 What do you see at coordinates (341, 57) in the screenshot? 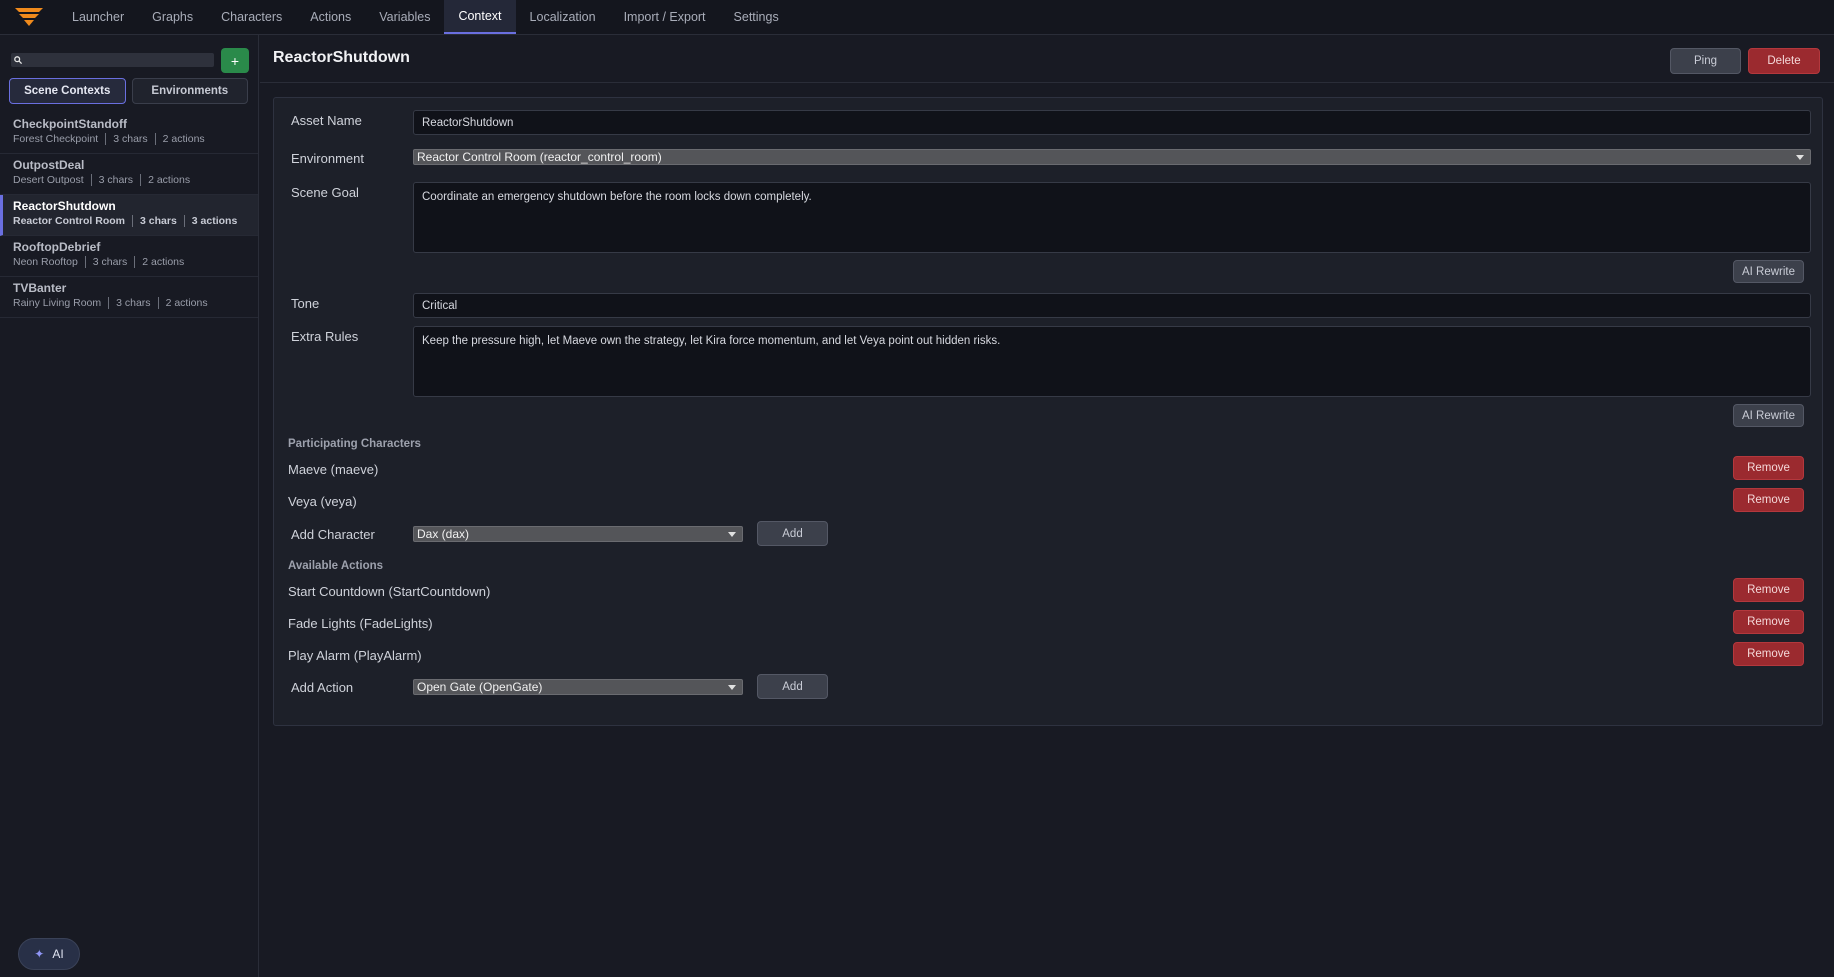
I see `page-title: ReactorShutdown` at bounding box center [341, 57].